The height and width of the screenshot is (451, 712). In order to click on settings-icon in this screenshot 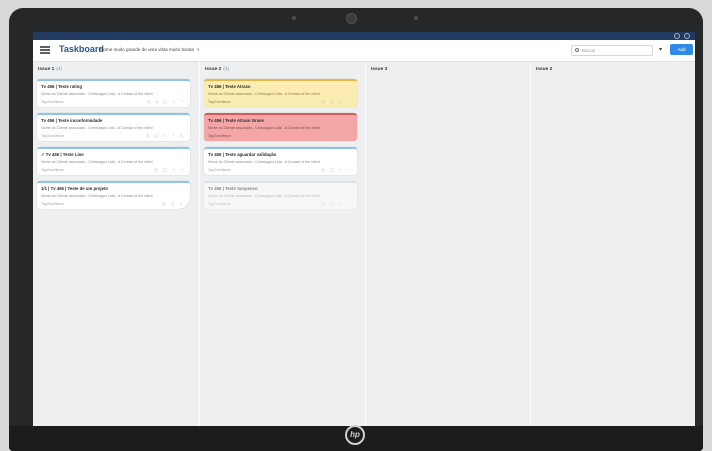, I will do `click(677, 36)`.